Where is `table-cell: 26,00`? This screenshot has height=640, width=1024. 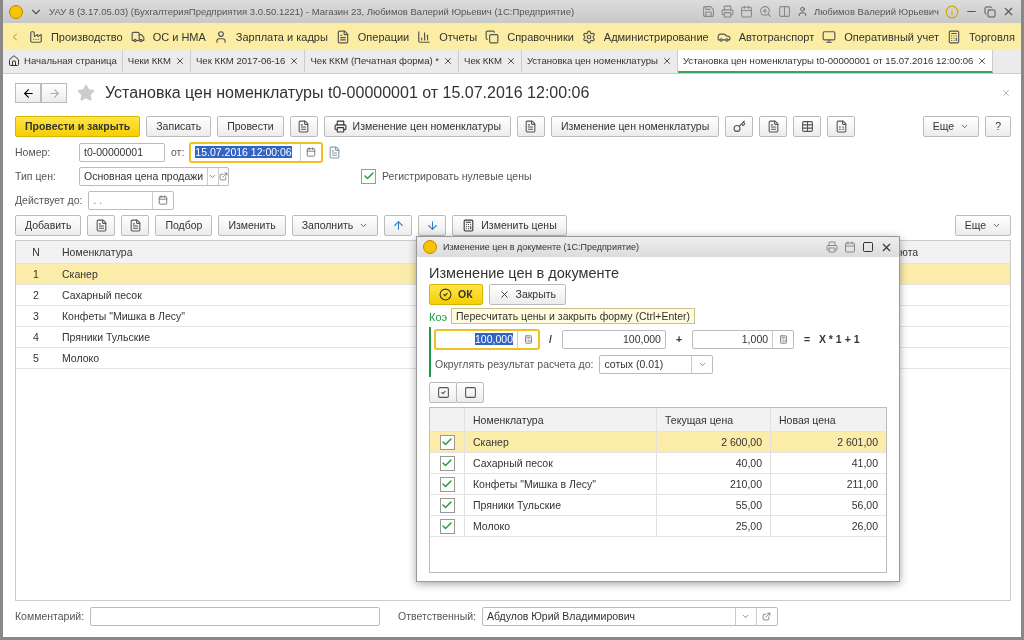 table-cell: 26,00 is located at coordinates (828, 526).